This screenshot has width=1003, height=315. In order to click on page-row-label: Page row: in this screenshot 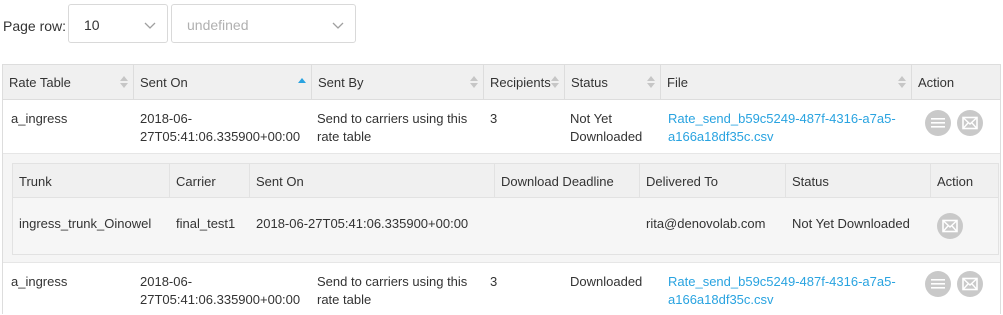, I will do `click(35, 26)`.